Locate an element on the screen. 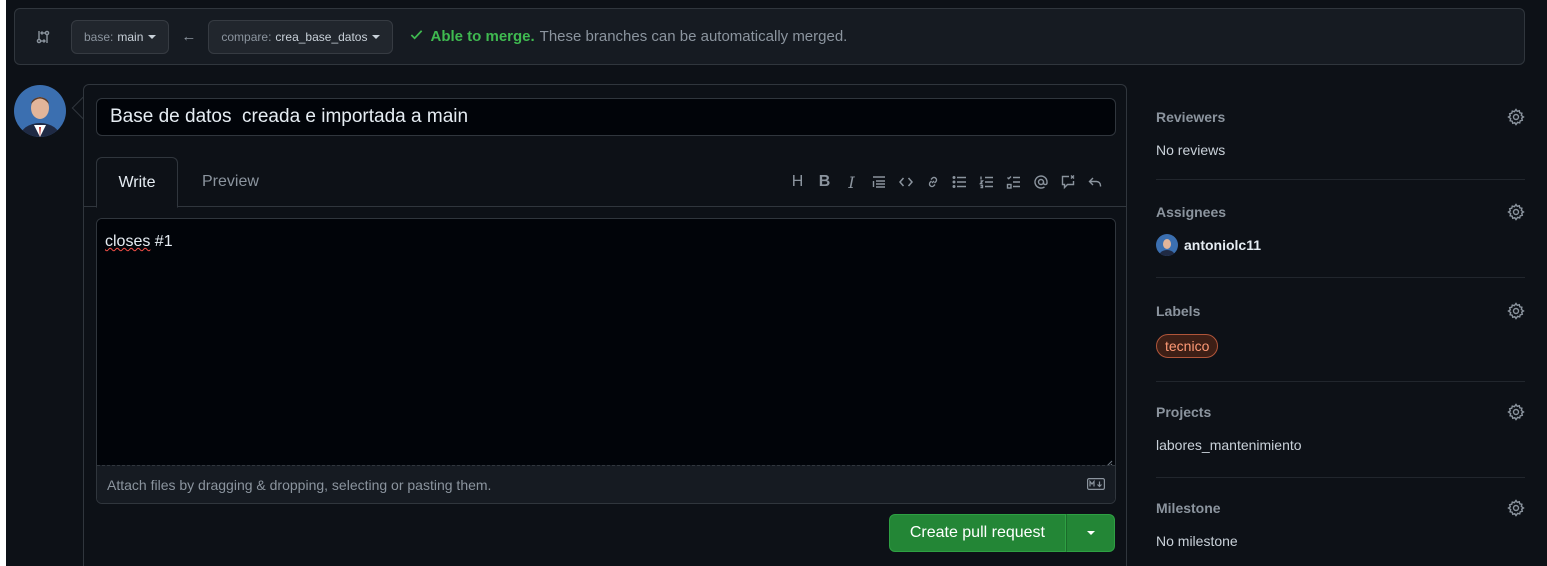 This screenshot has height=566, width=1547. tab-write: Write is located at coordinates (137, 182).